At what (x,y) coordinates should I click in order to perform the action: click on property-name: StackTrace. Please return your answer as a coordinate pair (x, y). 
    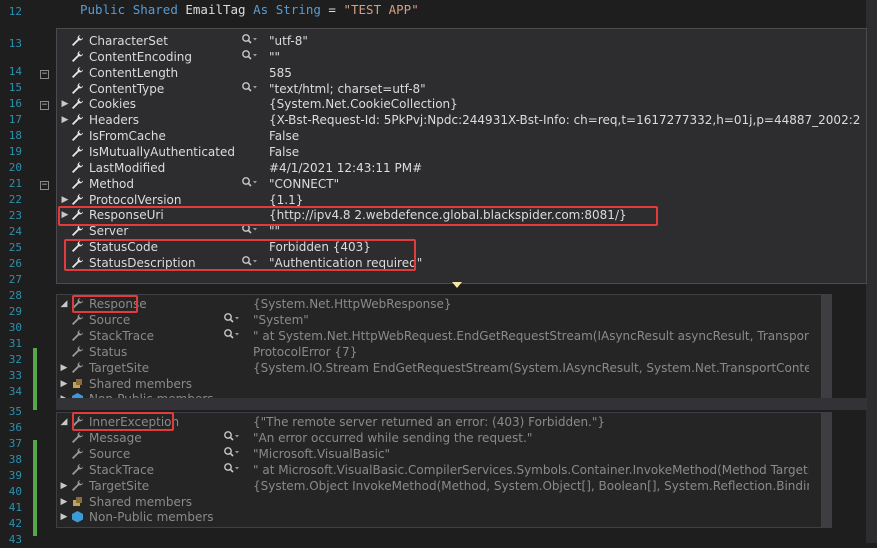
    Looking at the image, I should click on (122, 335).